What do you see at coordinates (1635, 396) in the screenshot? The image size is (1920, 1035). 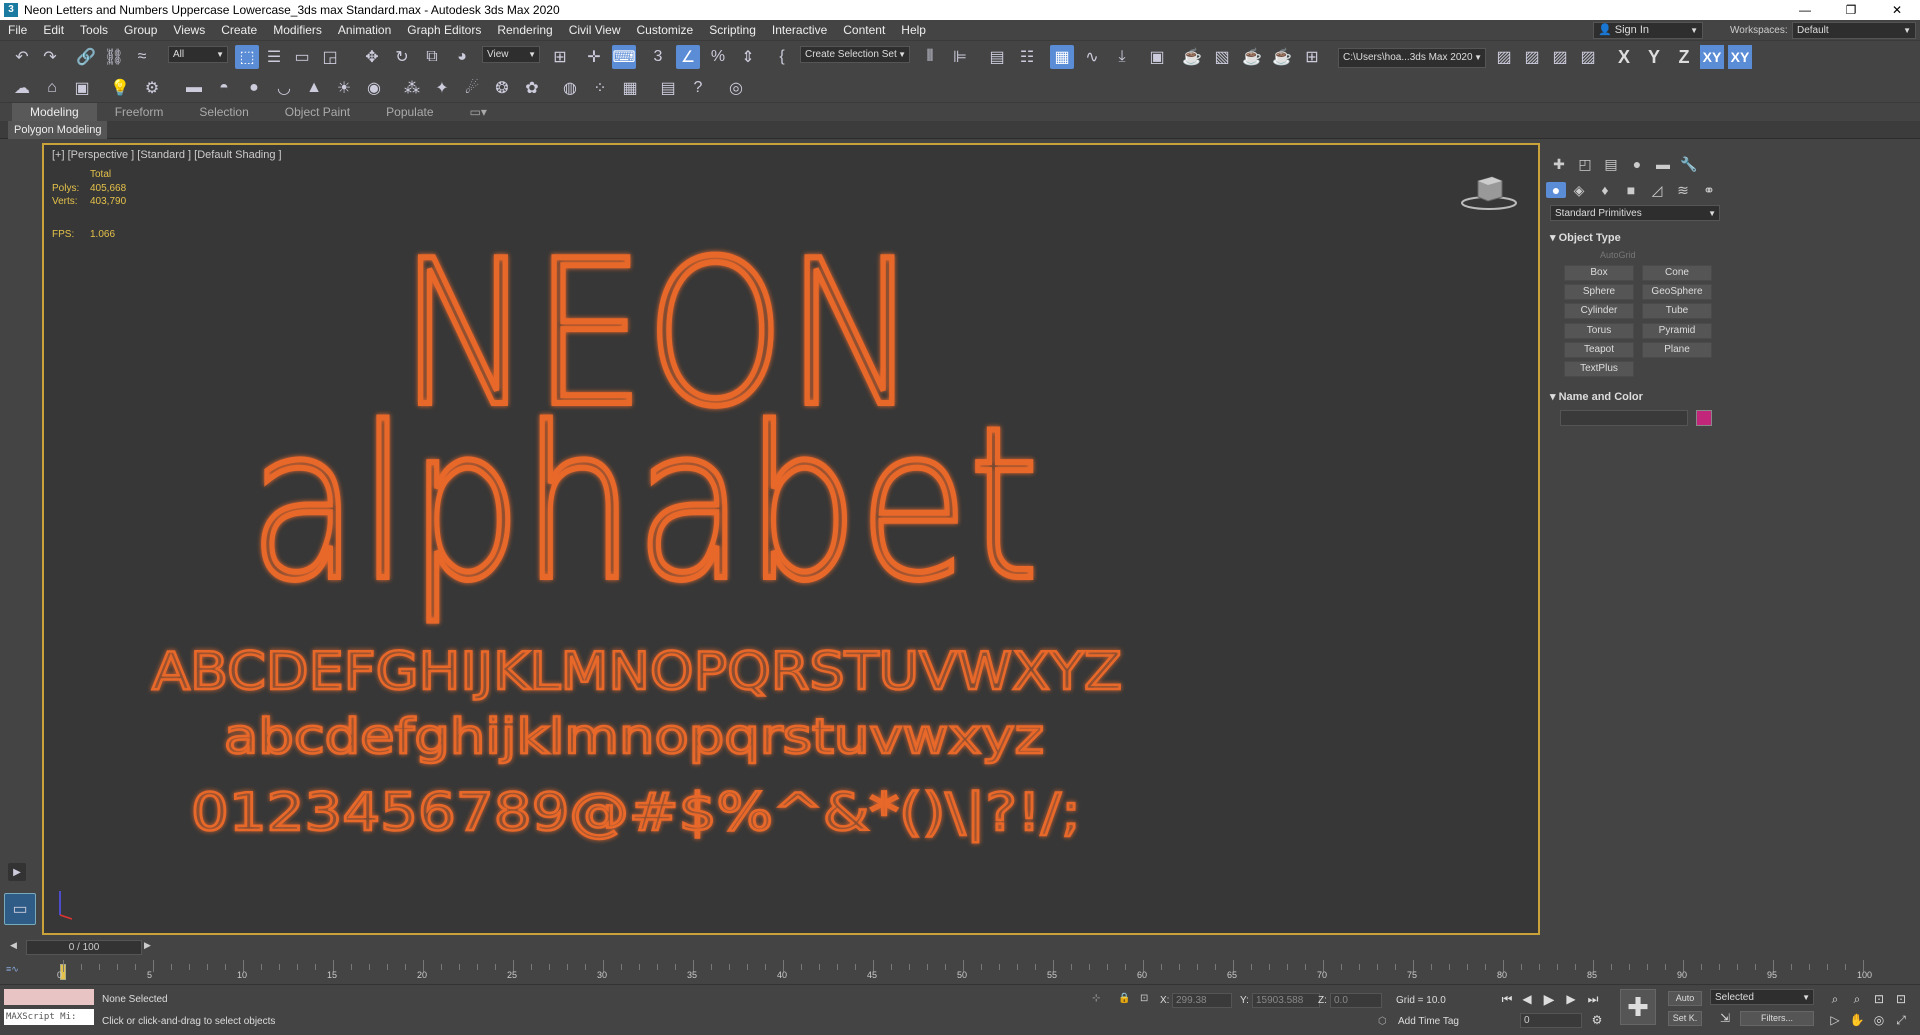 I see `name-and-color-rollout: ▾ Name and Color` at bounding box center [1635, 396].